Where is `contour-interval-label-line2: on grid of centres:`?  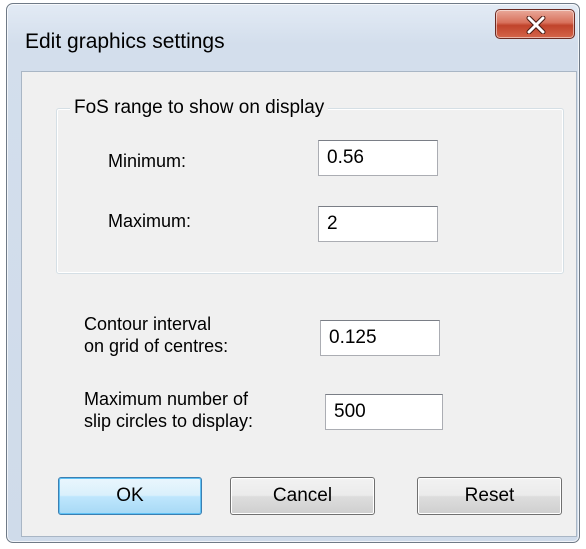 contour-interval-label-line2: on grid of centres: is located at coordinates (156, 346).